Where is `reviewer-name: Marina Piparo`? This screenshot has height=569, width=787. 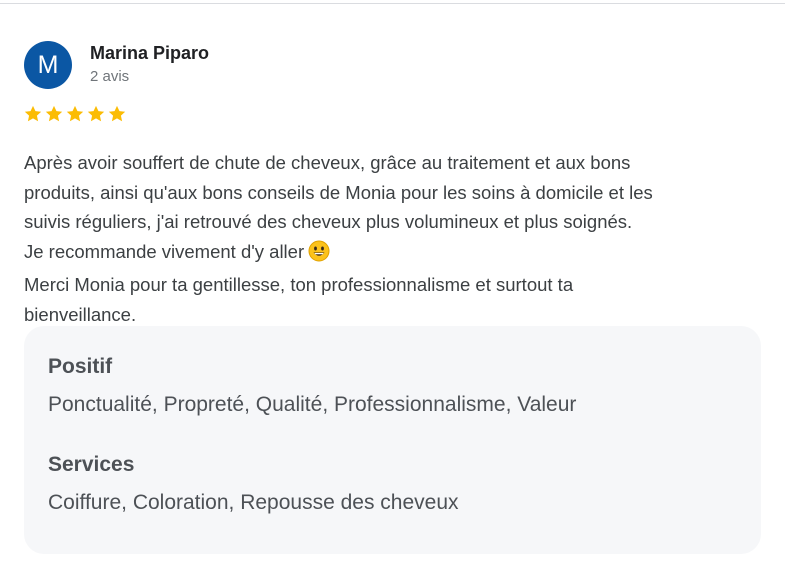
reviewer-name: Marina Piparo is located at coordinates (149, 53).